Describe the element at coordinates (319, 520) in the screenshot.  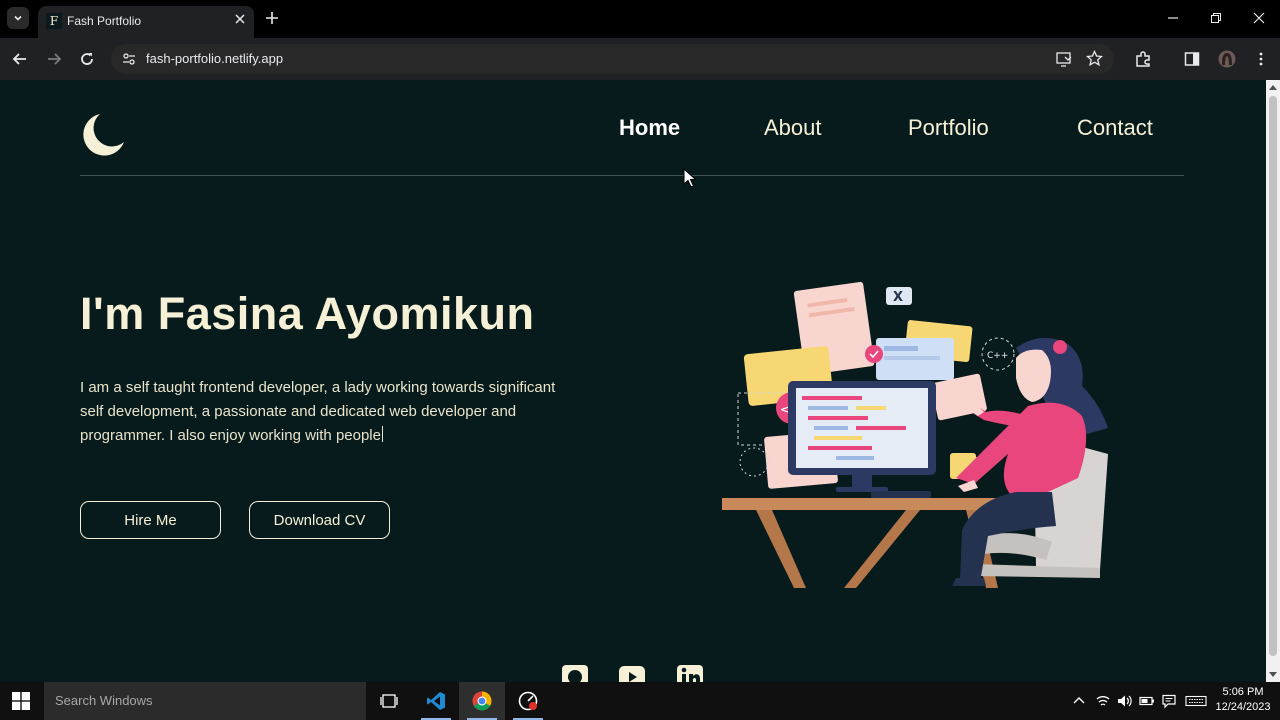
I see `download-cv-button: Download CV` at that location.